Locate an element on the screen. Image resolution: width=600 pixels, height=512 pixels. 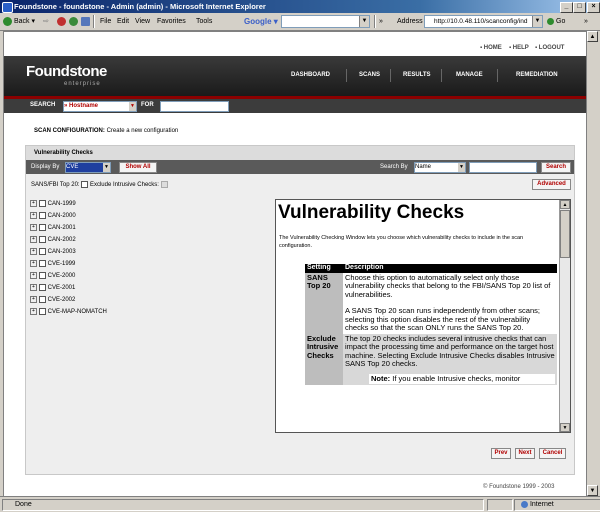
cancel-button: Cancel is located at coordinates (552, 453).